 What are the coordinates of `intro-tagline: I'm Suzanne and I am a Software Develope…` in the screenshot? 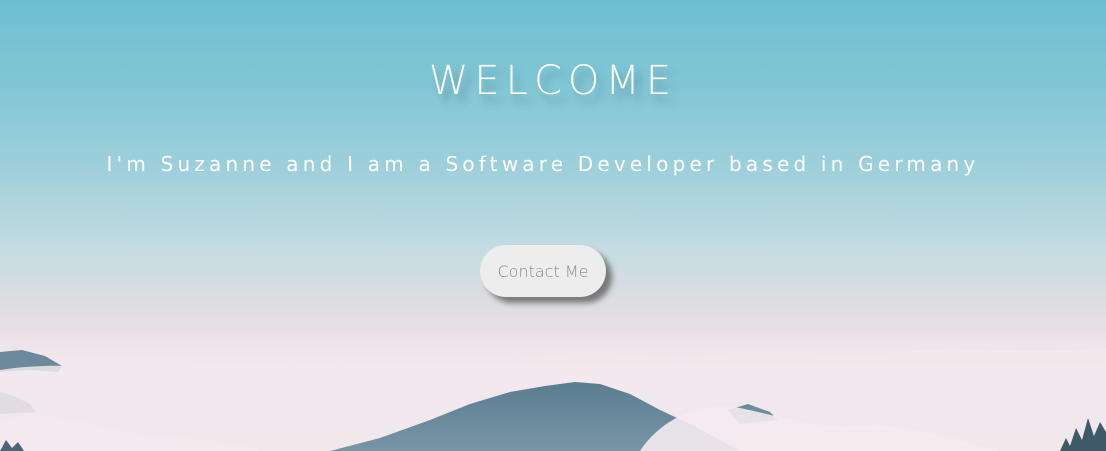 It's located at (543, 164).